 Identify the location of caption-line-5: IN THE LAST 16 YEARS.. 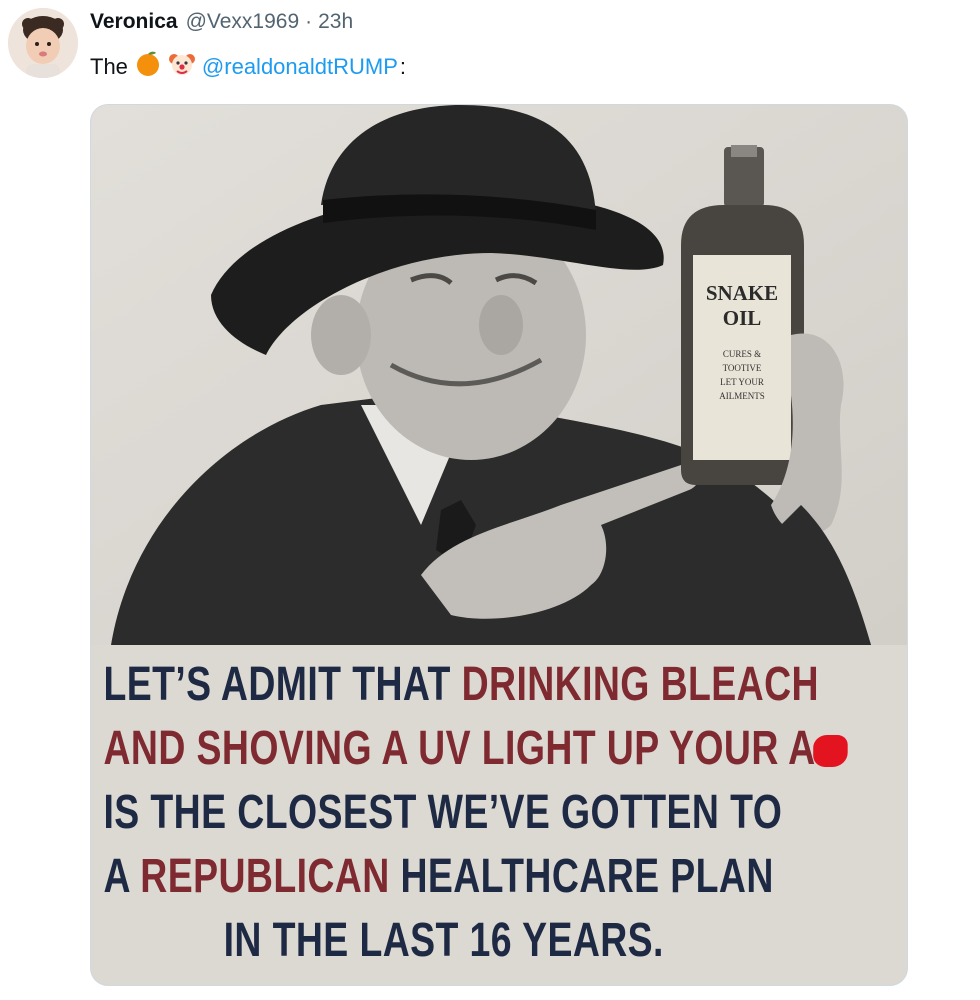
(409, 941).